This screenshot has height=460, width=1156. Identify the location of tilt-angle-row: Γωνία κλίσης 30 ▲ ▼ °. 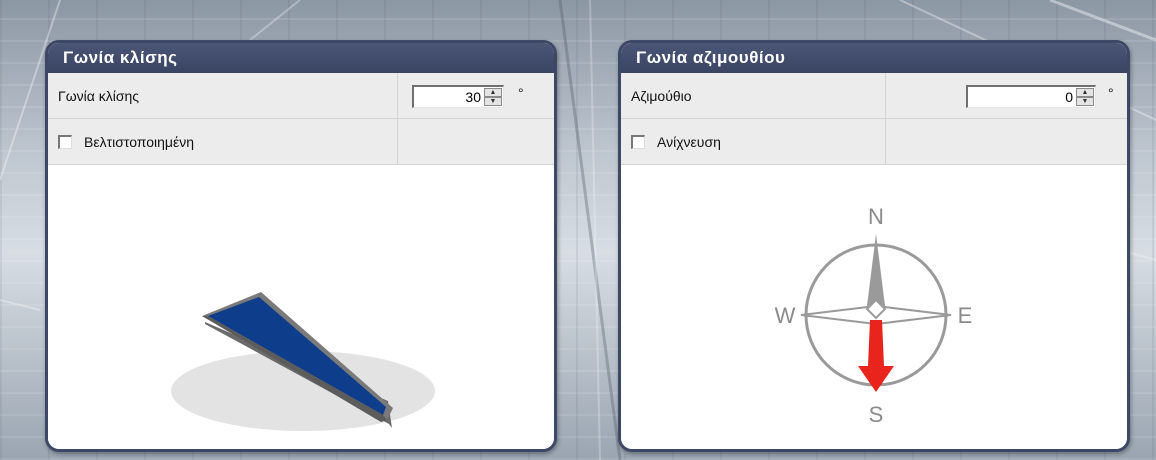
(301, 96).